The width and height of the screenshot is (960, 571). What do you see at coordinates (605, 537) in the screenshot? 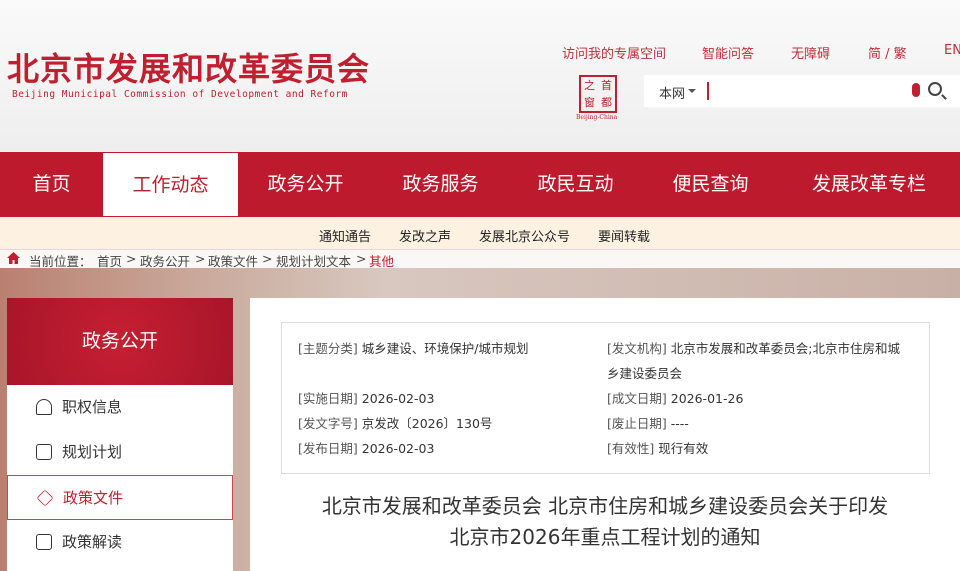
I see `document-title-line2: 北京市2026年重点工程计划的通知` at bounding box center [605, 537].